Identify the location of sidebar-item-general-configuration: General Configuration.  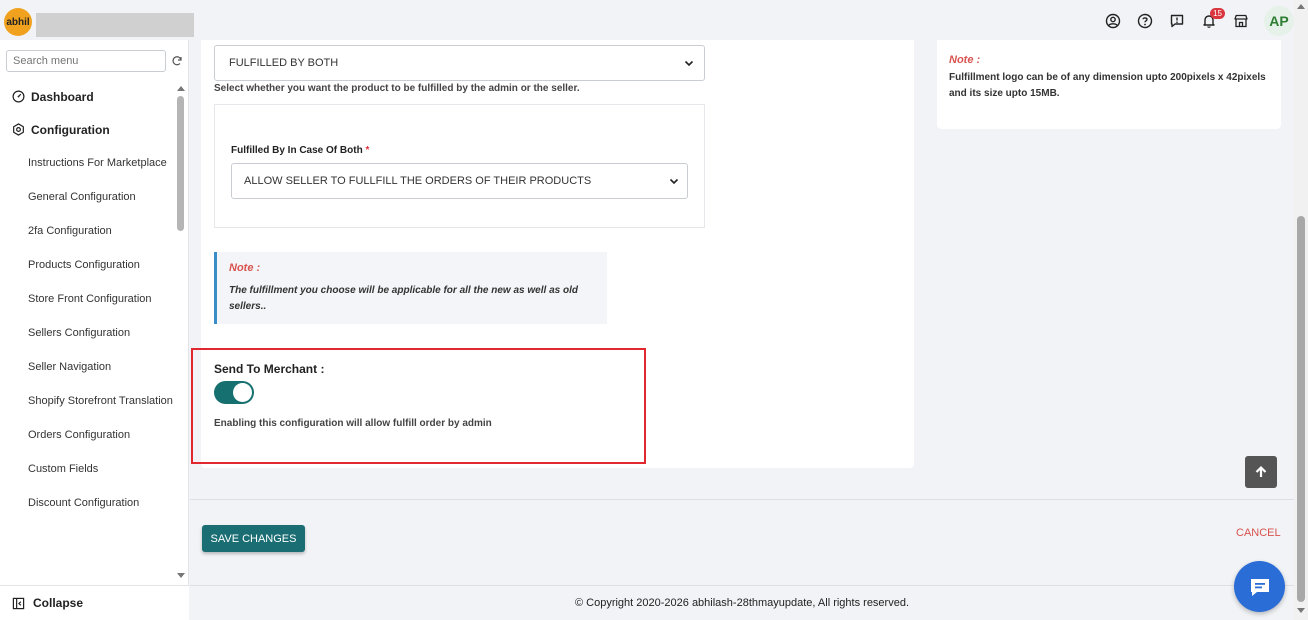
(87, 197).